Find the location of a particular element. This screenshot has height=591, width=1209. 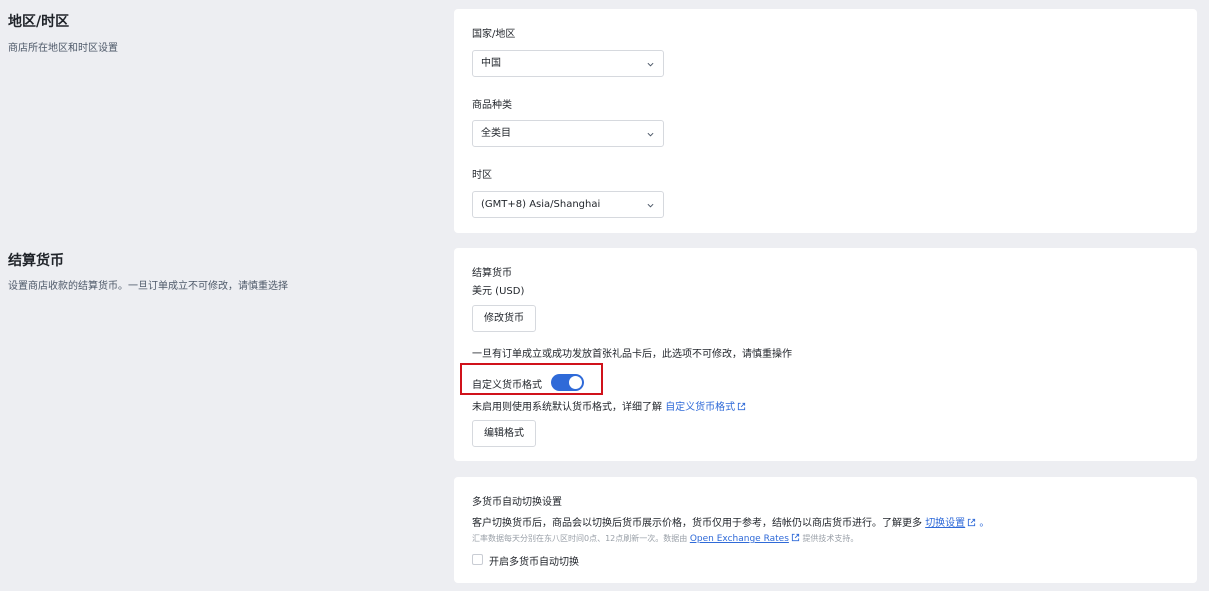

description-trailing: 。 is located at coordinates (984, 523).